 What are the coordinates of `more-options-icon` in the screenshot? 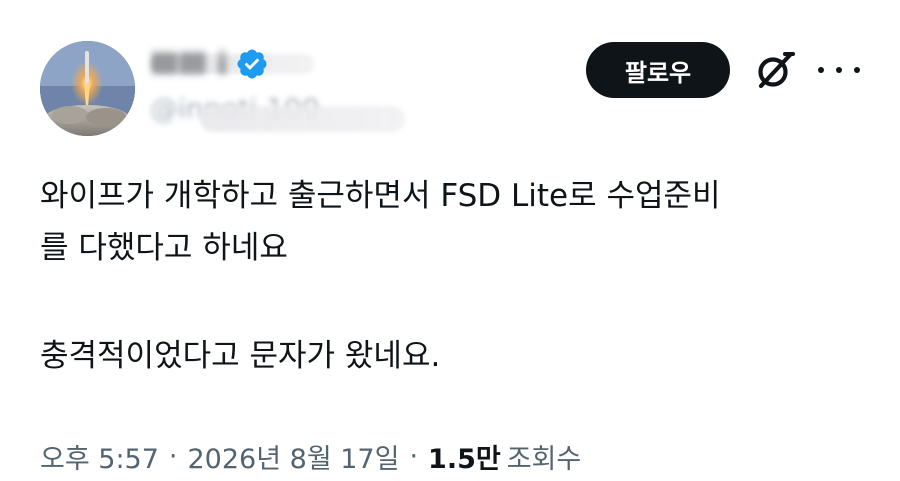 It's located at (839, 70).